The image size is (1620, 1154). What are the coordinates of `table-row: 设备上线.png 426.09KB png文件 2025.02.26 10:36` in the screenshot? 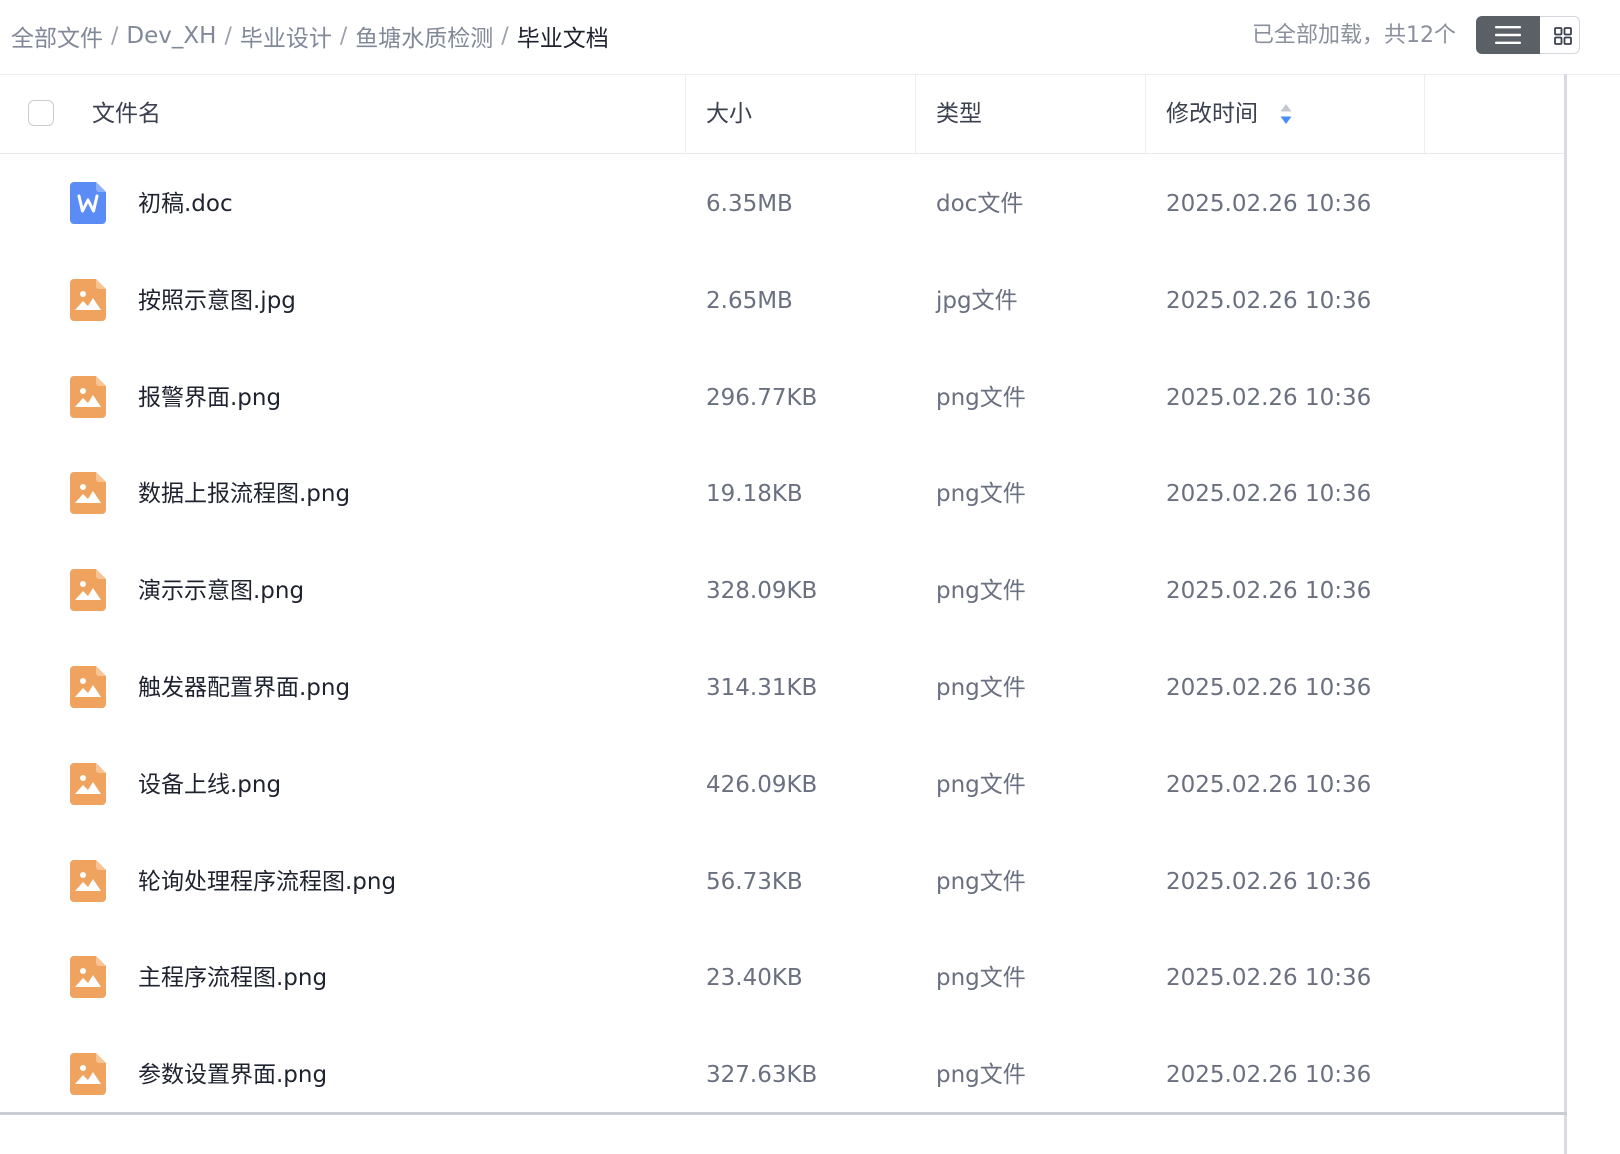 It's located at (782, 783).